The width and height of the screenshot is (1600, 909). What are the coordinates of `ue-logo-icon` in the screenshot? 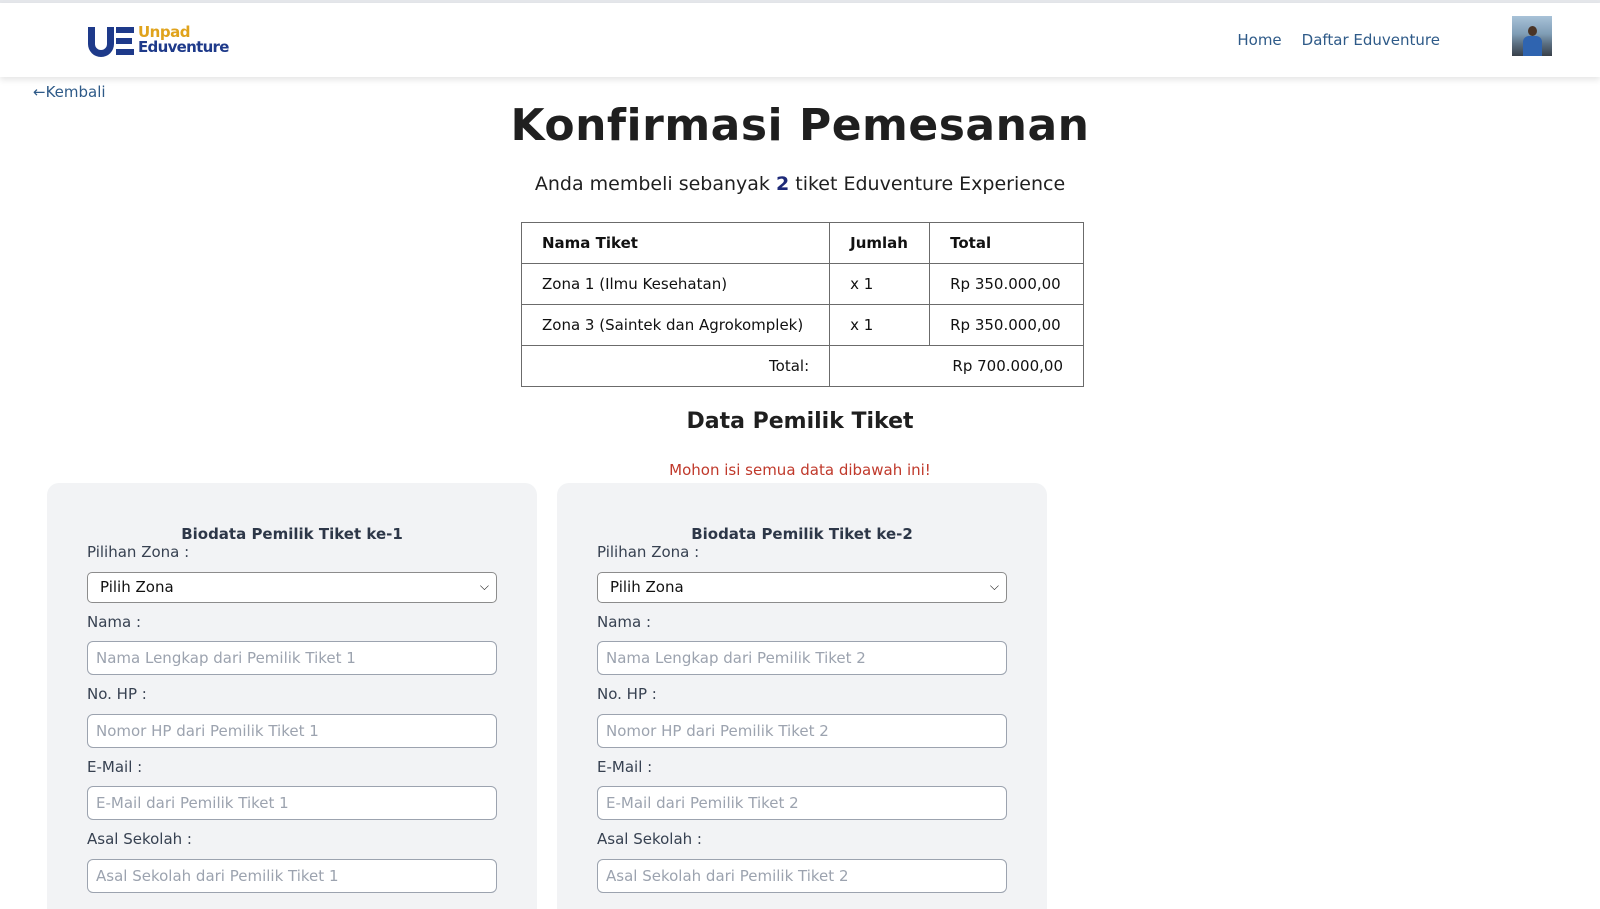 It's located at (111, 42).